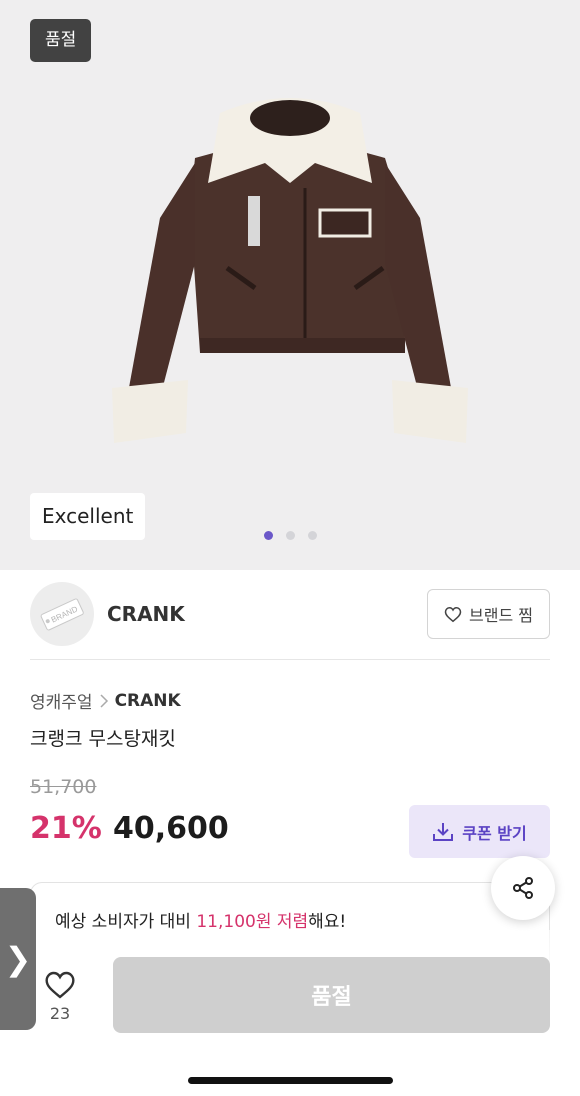 This screenshot has width=580, height=1096. What do you see at coordinates (290, 1080) in the screenshot?
I see `home-indicator` at bounding box center [290, 1080].